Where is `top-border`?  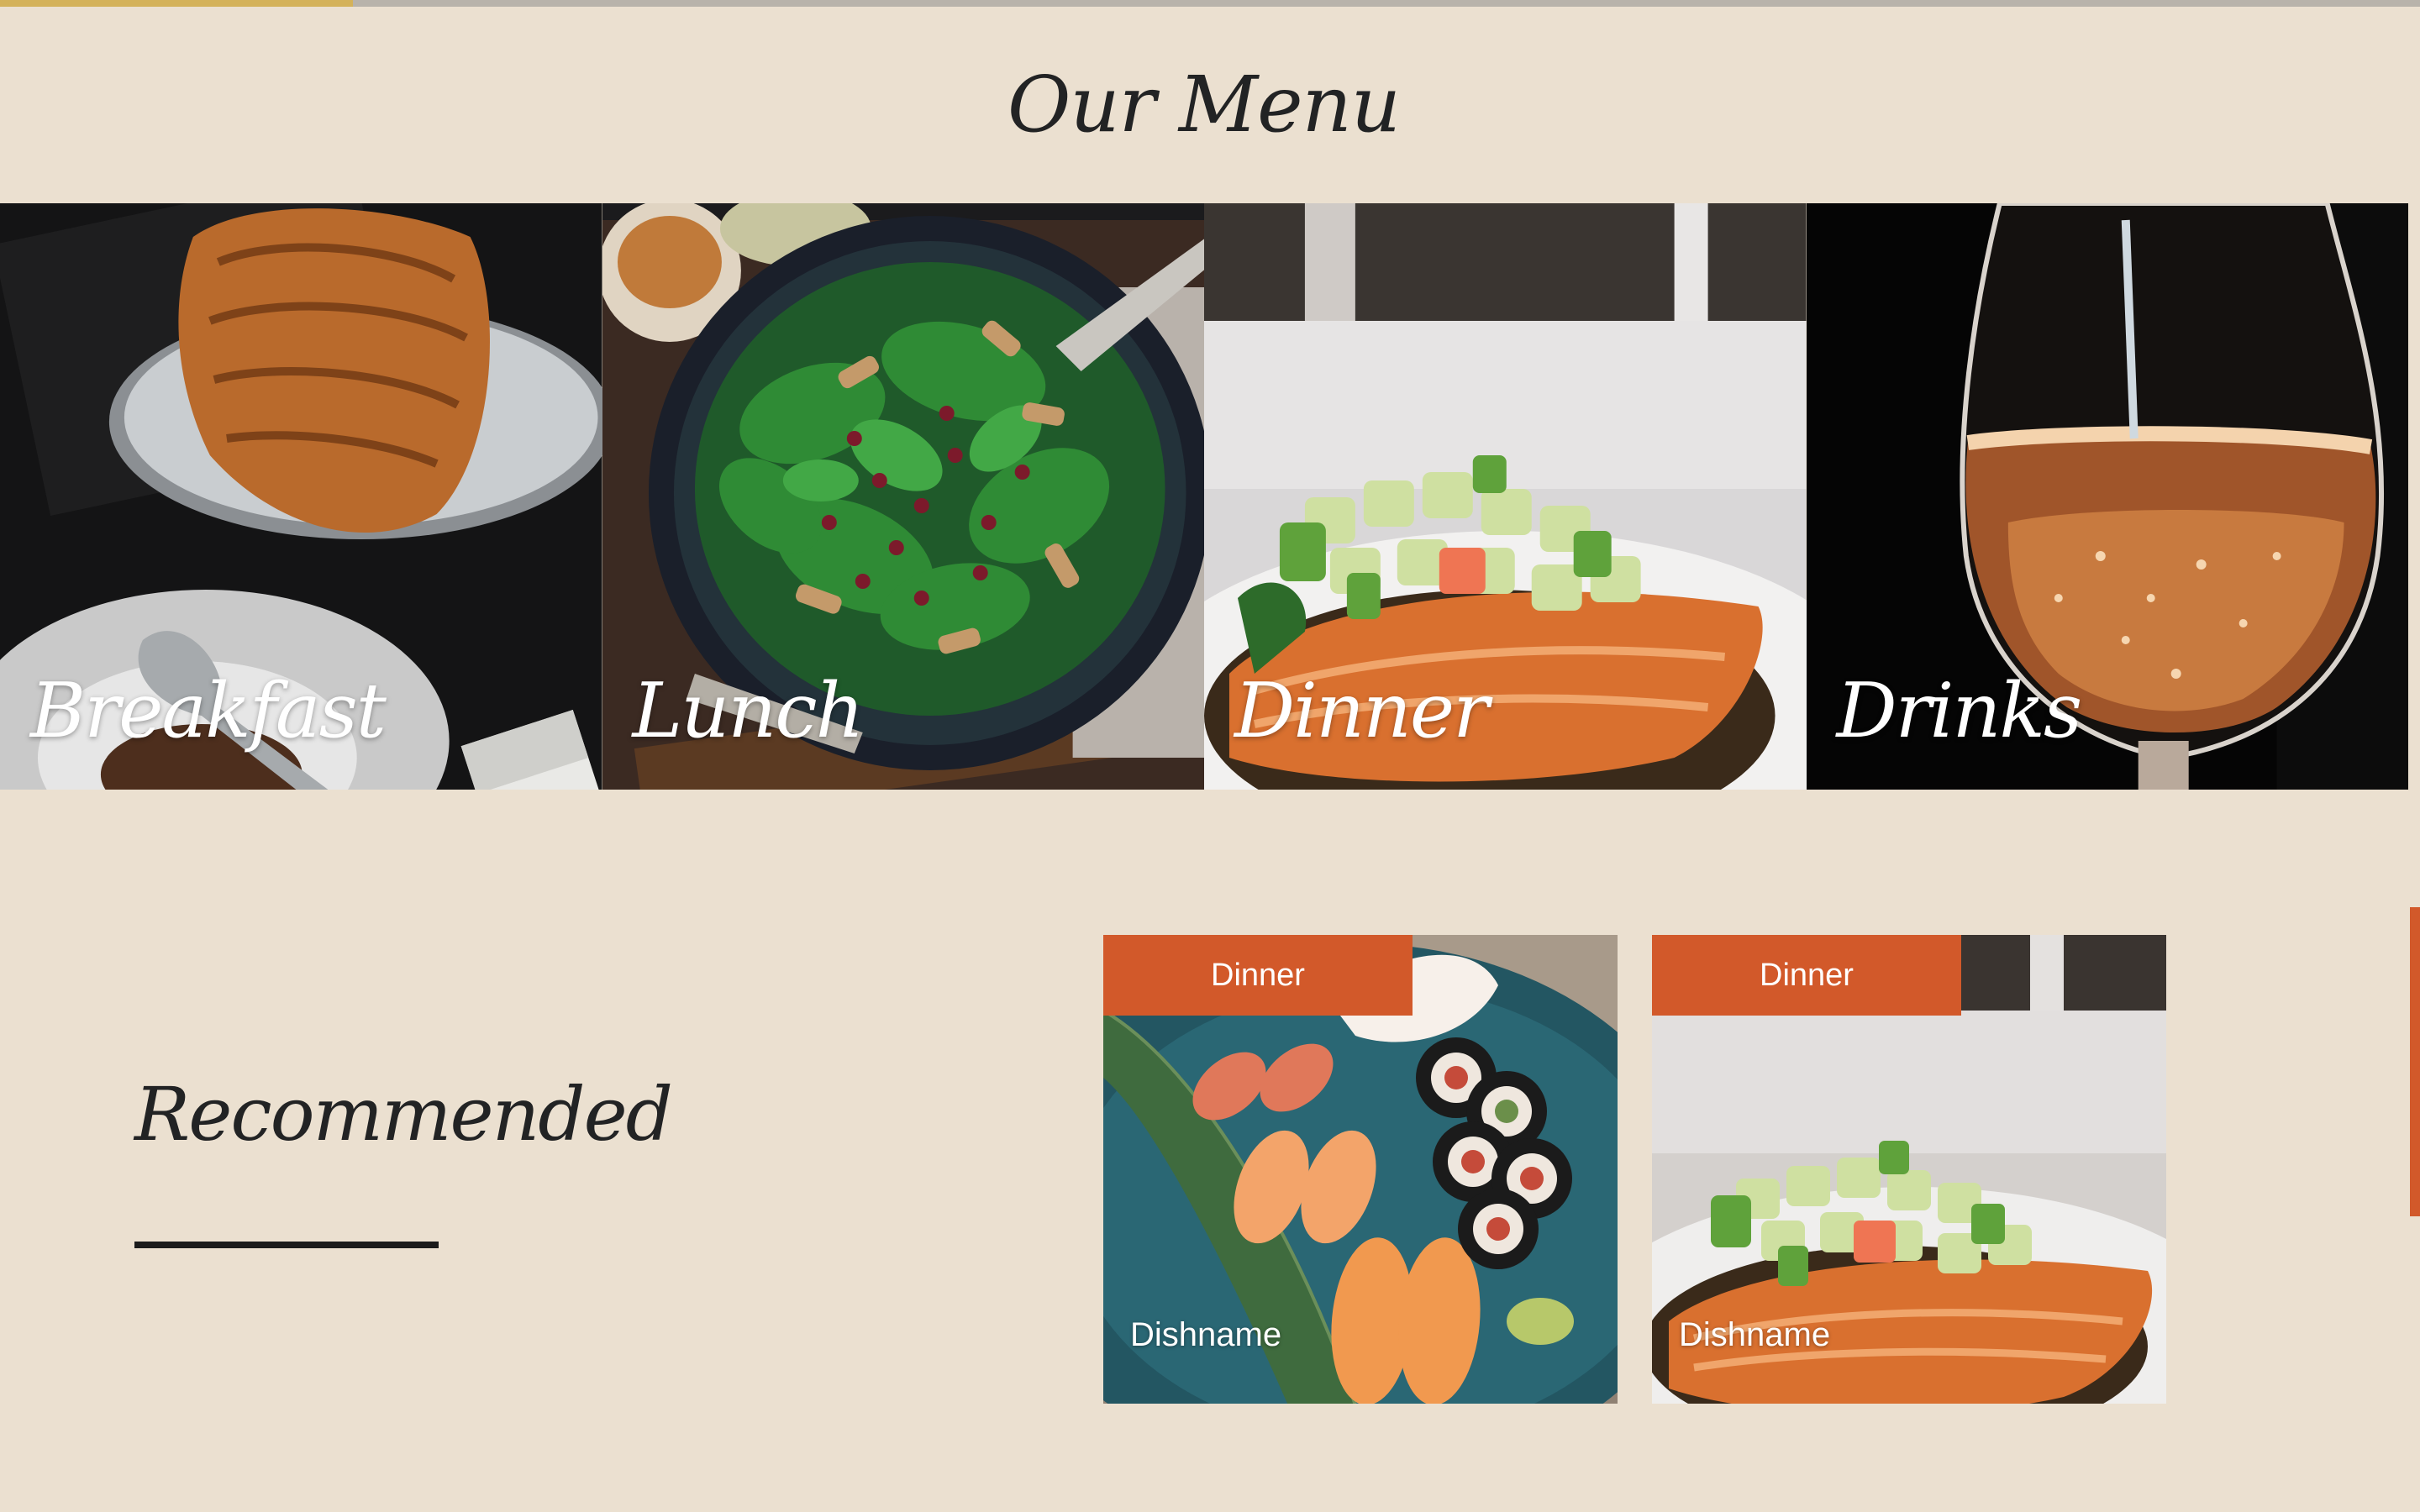
top-border is located at coordinates (1210, 3).